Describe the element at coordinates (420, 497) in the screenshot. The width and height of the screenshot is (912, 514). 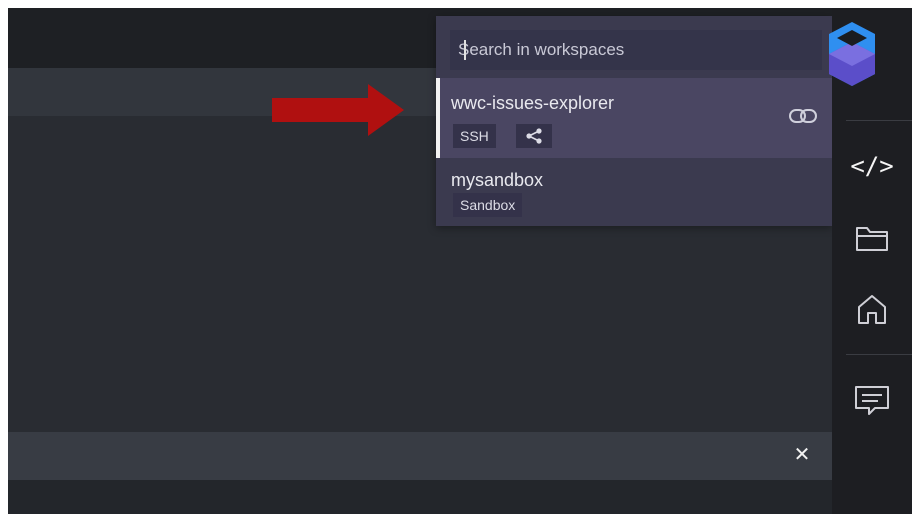
I see `bottom-panel-body` at that location.